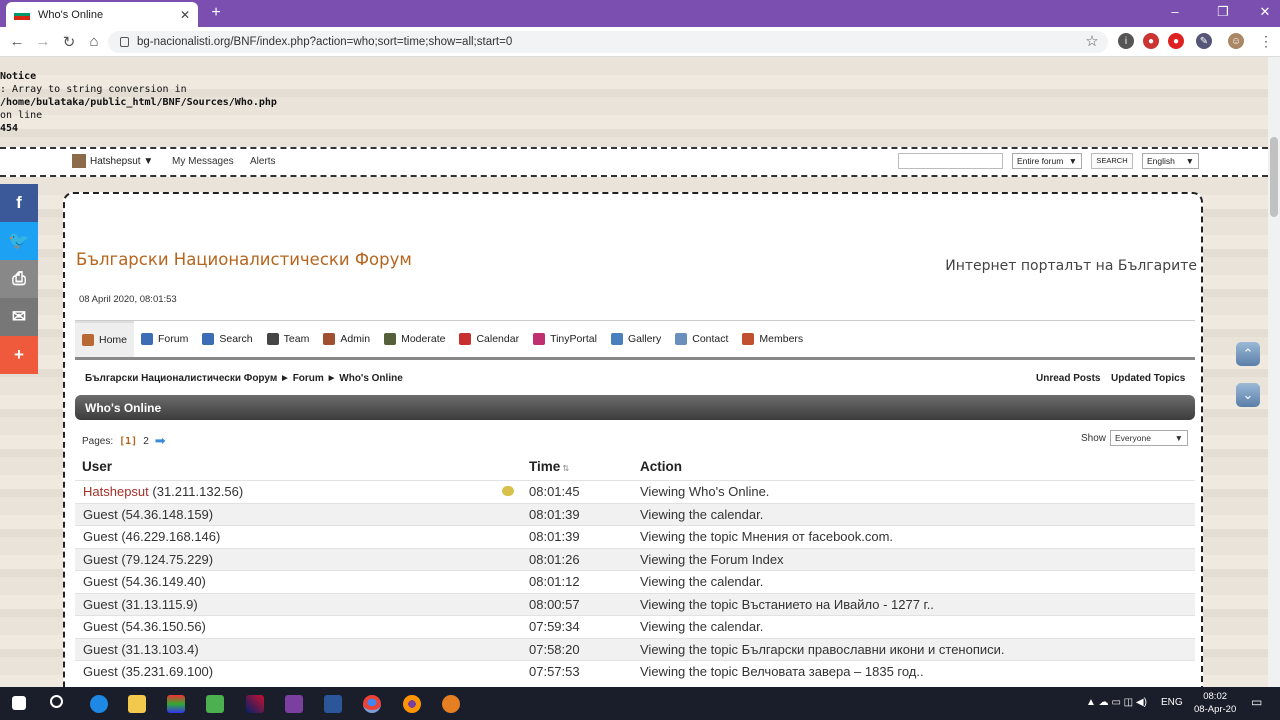 The image size is (1280, 720). What do you see at coordinates (565, 468) in the screenshot?
I see `sort-icon: ⇅` at bounding box center [565, 468].